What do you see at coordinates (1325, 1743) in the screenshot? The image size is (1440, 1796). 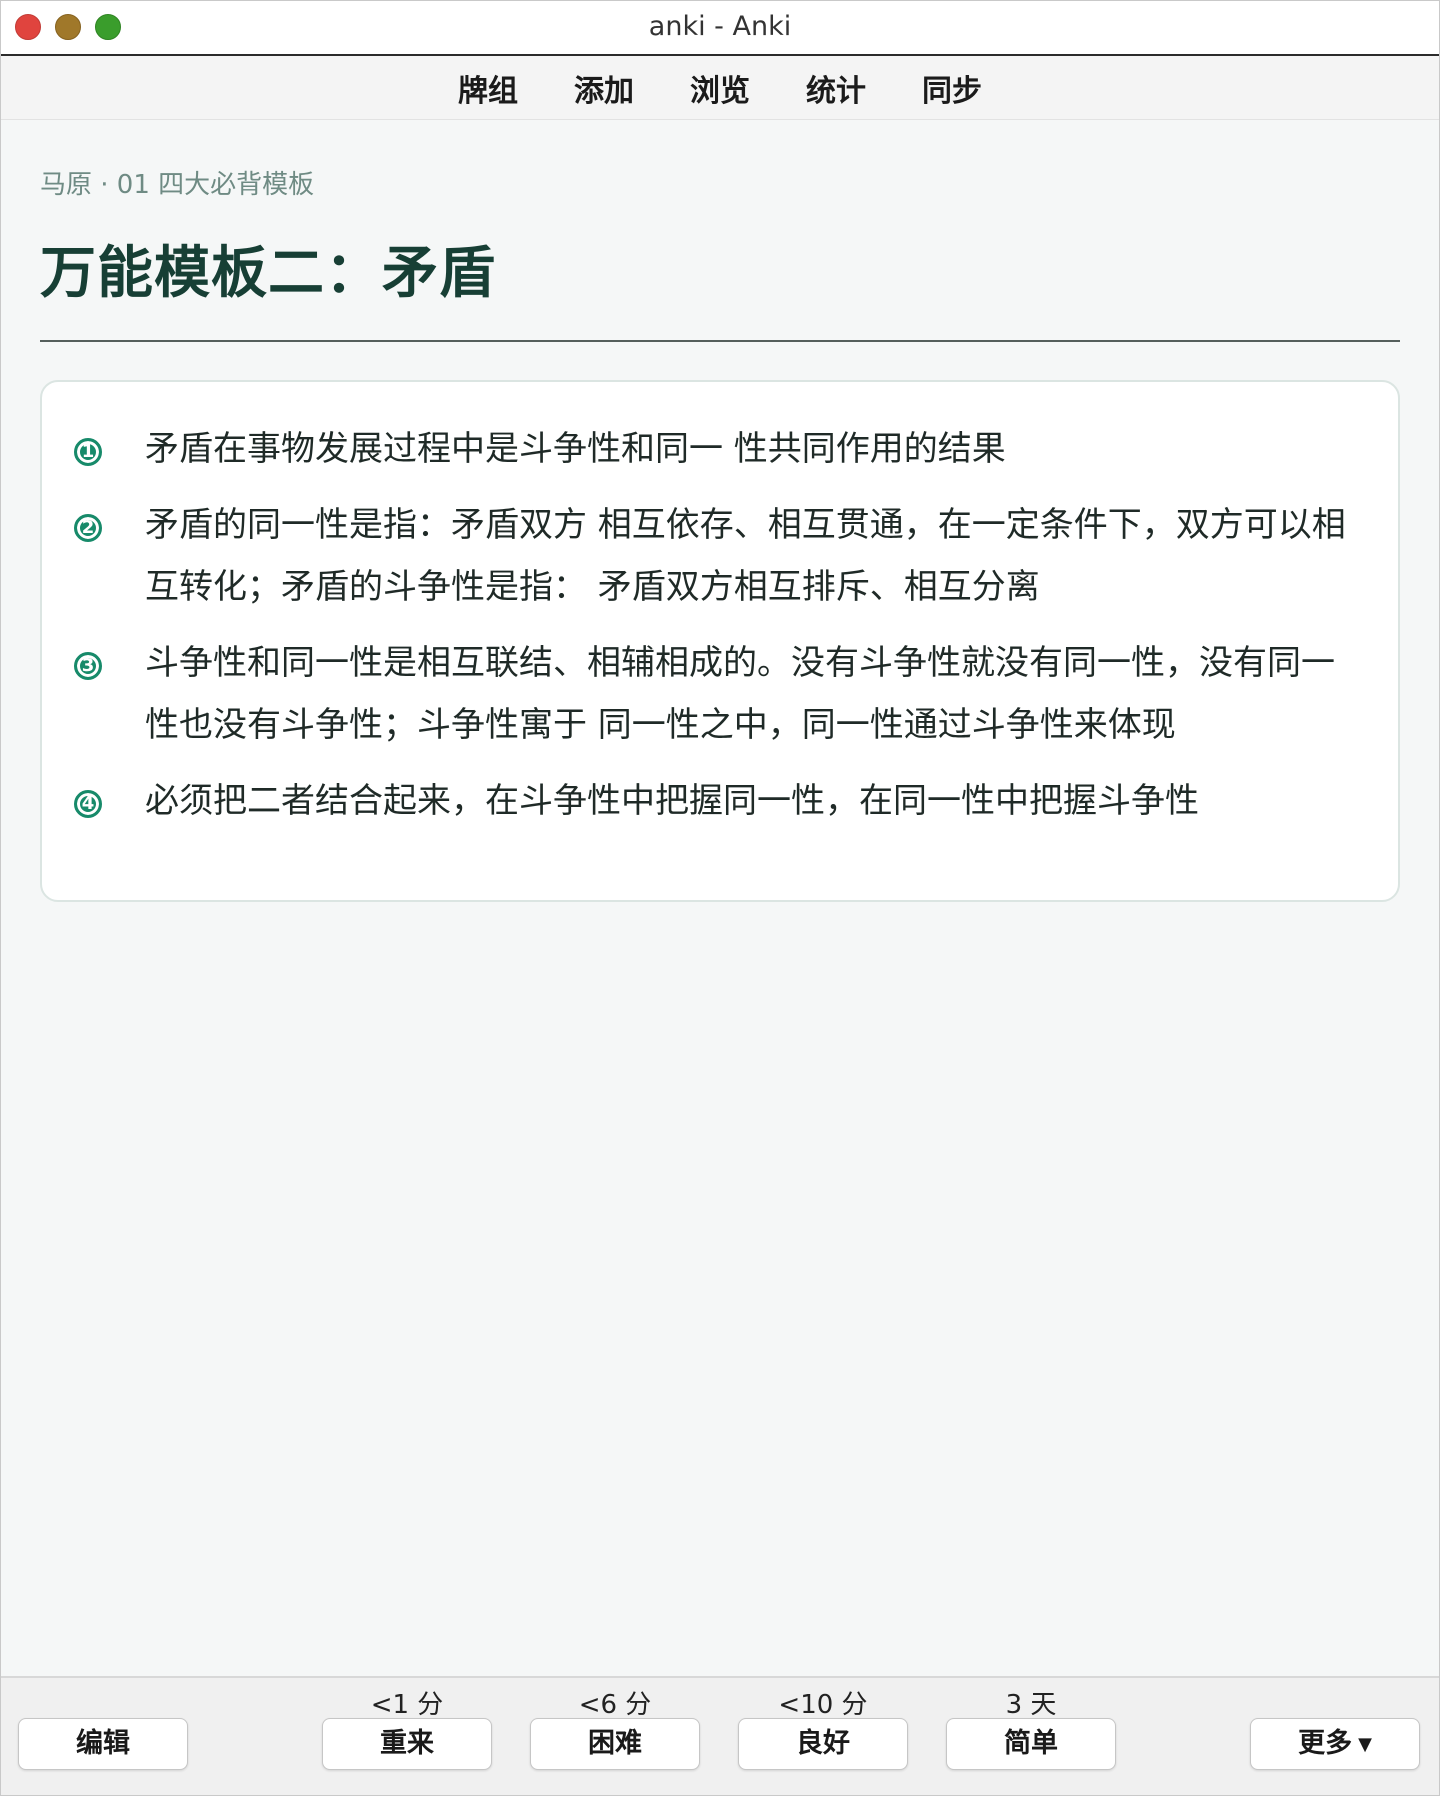 I see `more-label: 更多` at bounding box center [1325, 1743].